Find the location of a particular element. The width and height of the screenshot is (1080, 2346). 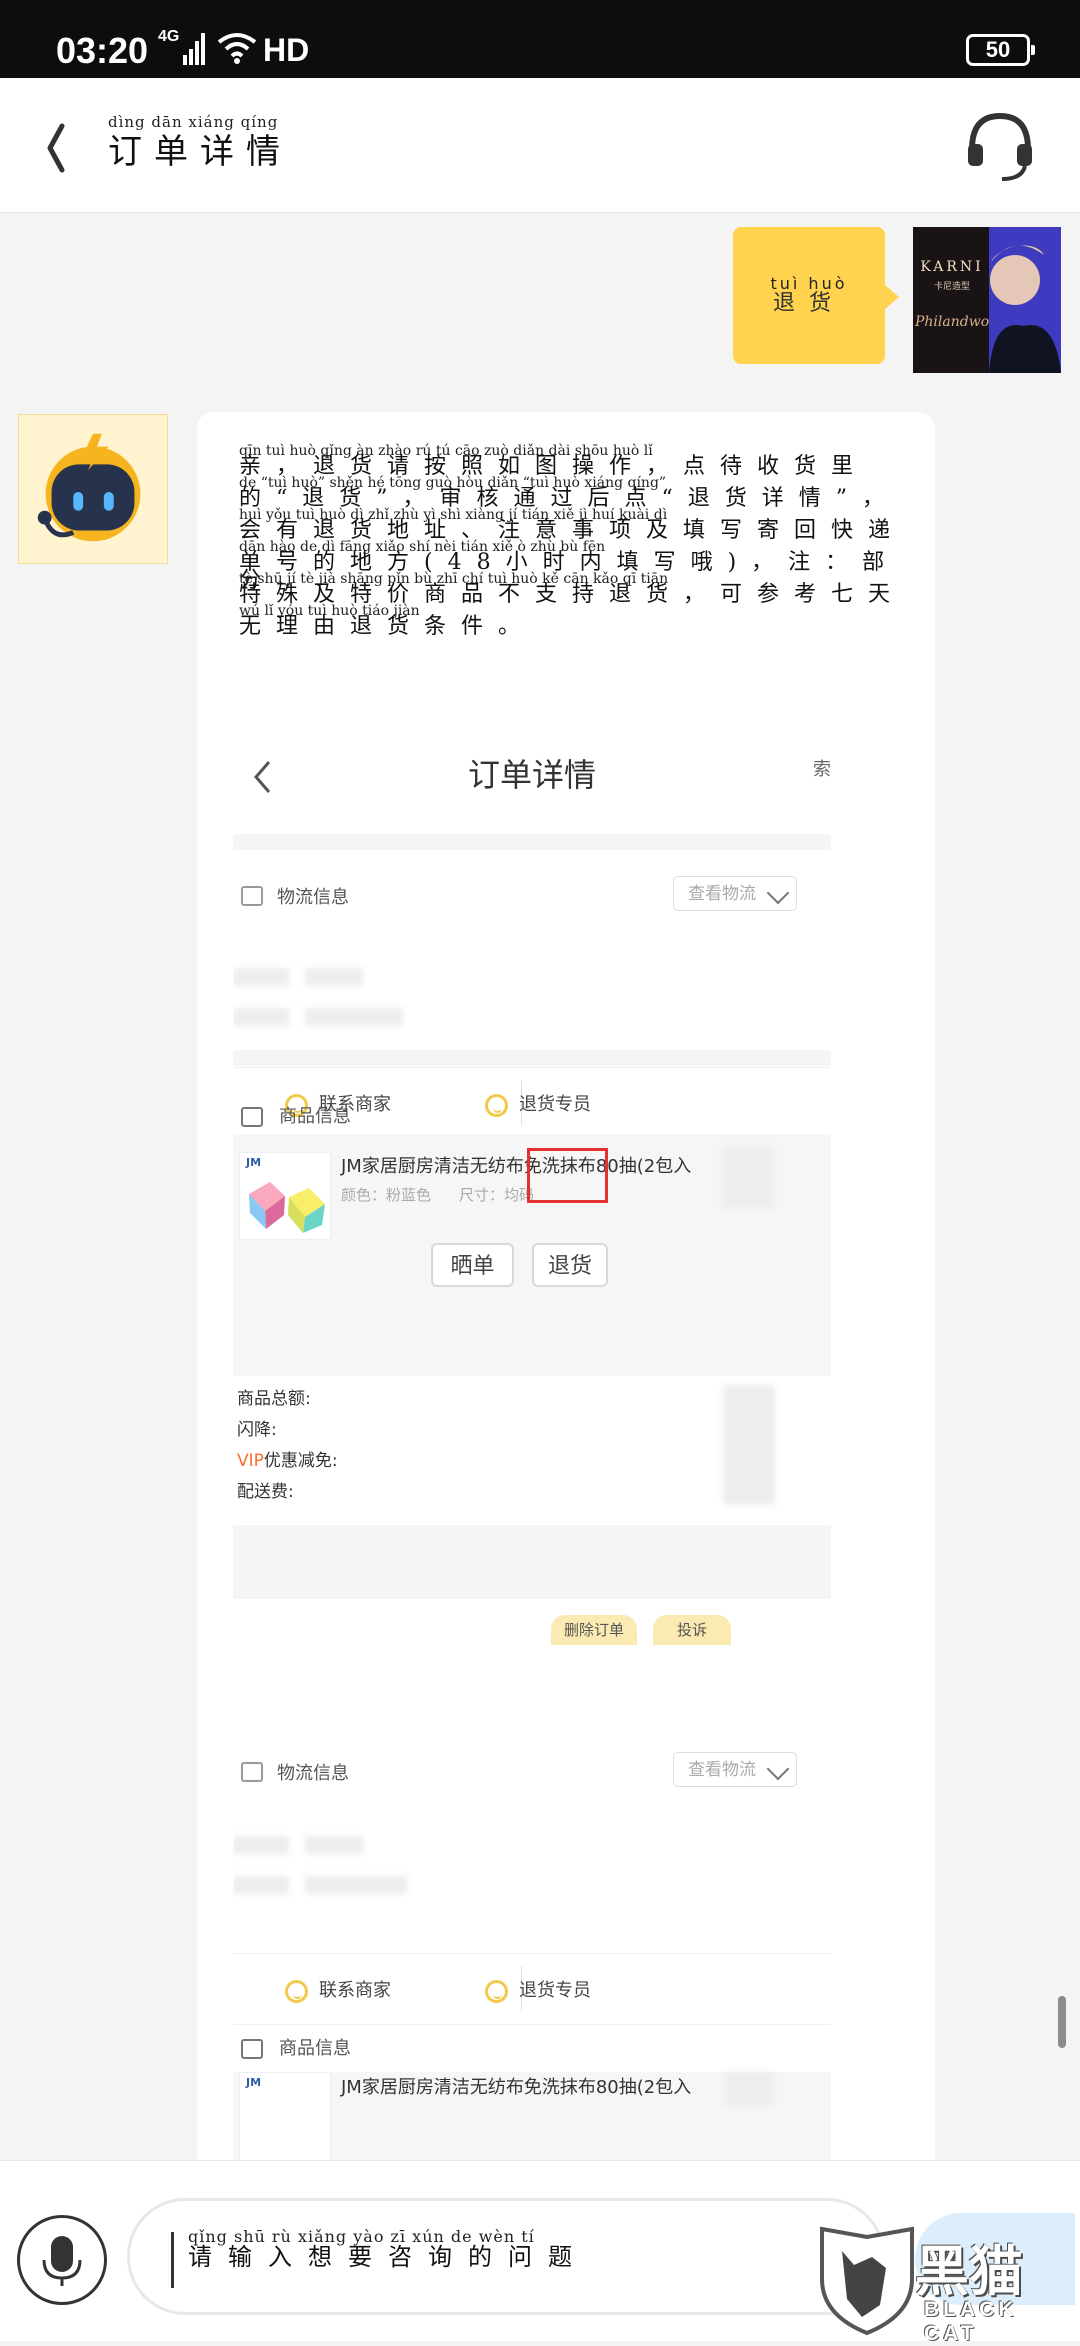

complaint-button: 投诉 is located at coordinates (692, 1630).